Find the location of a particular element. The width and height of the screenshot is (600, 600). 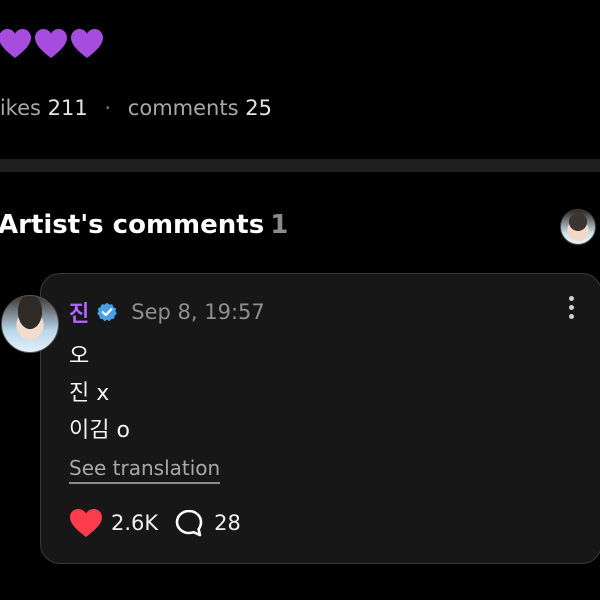

comment-actions: 2.6K 28 is located at coordinates (155, 523).